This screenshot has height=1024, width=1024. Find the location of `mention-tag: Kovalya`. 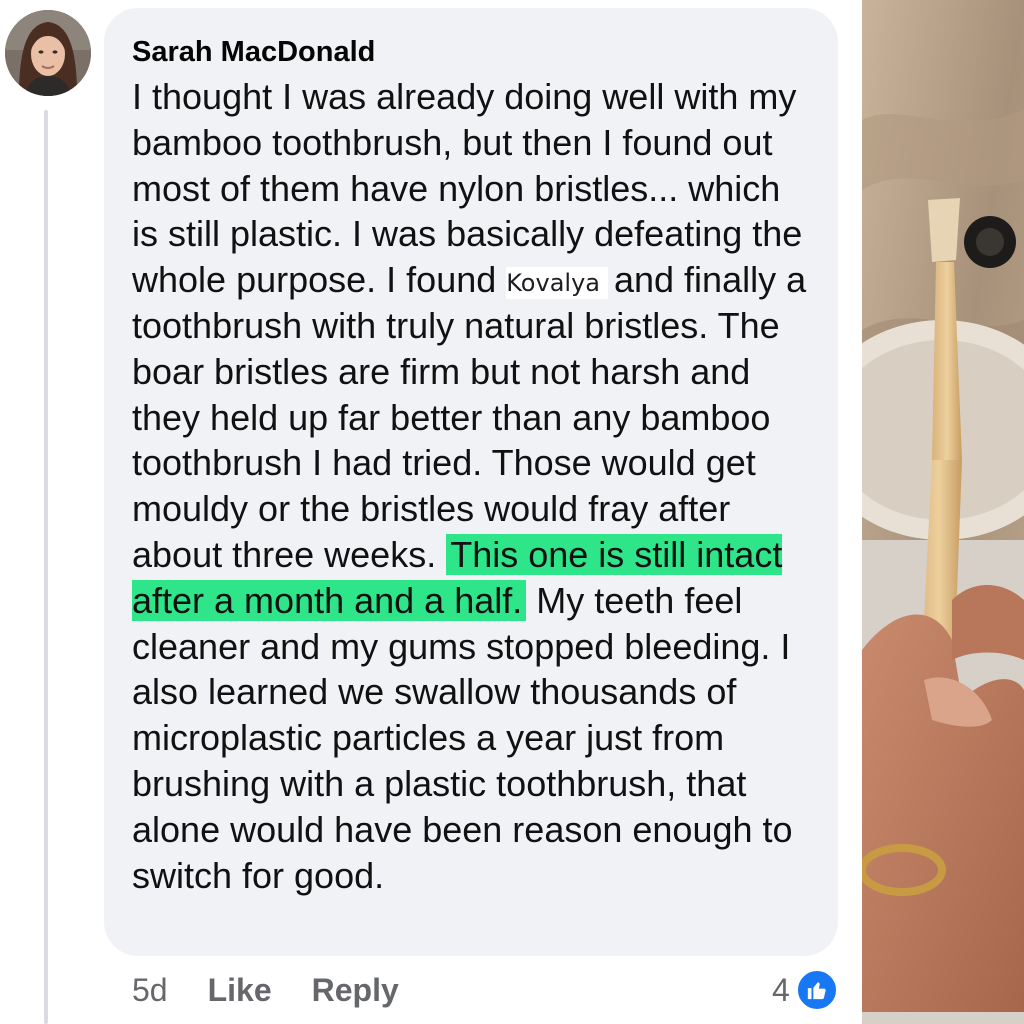

mention-tag: Kovalya is located at coordinates (557, 282).